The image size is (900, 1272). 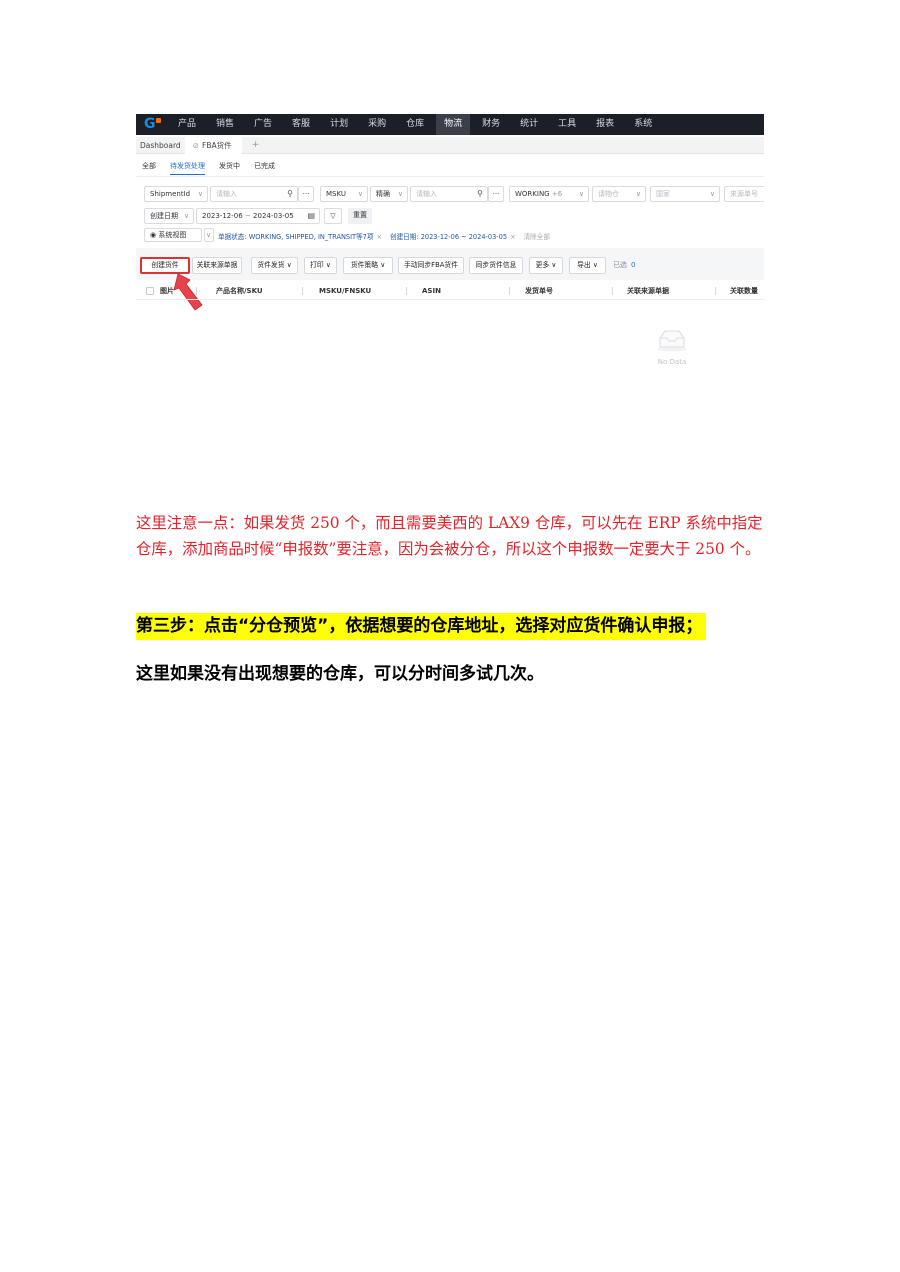 I want to click on nav-item-ads: 广告, so click(x=263, y=124).